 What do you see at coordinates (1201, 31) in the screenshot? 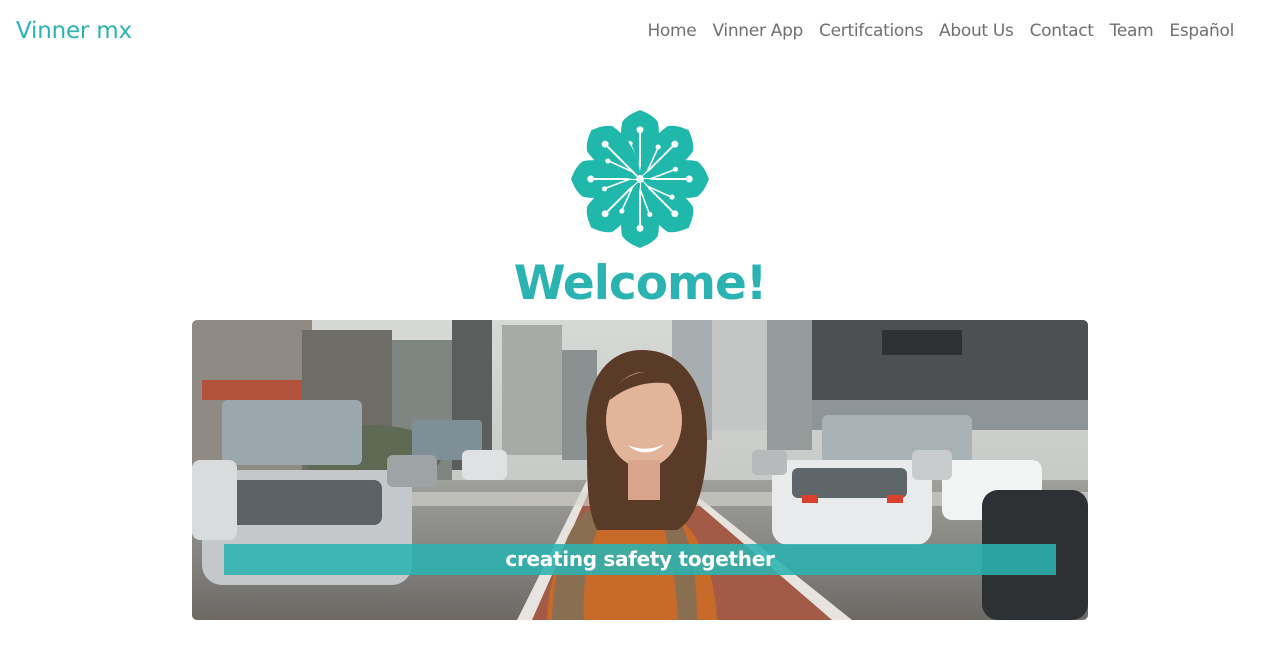
I see `nav-link-espanol: Español` at bounding box center [1201, 31].